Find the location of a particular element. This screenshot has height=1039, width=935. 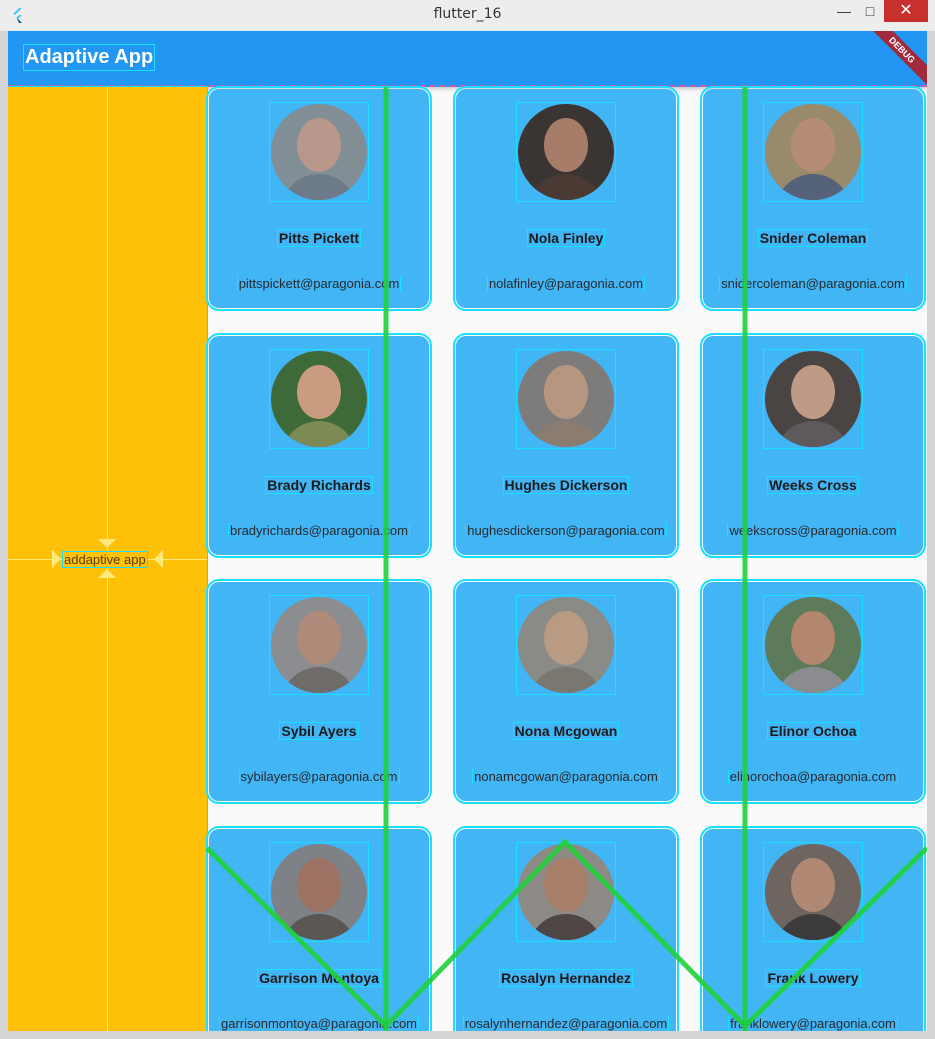

contact-card: Pitts Pickett pittspickett@paragonia.com is located at coordinates (319, 198).